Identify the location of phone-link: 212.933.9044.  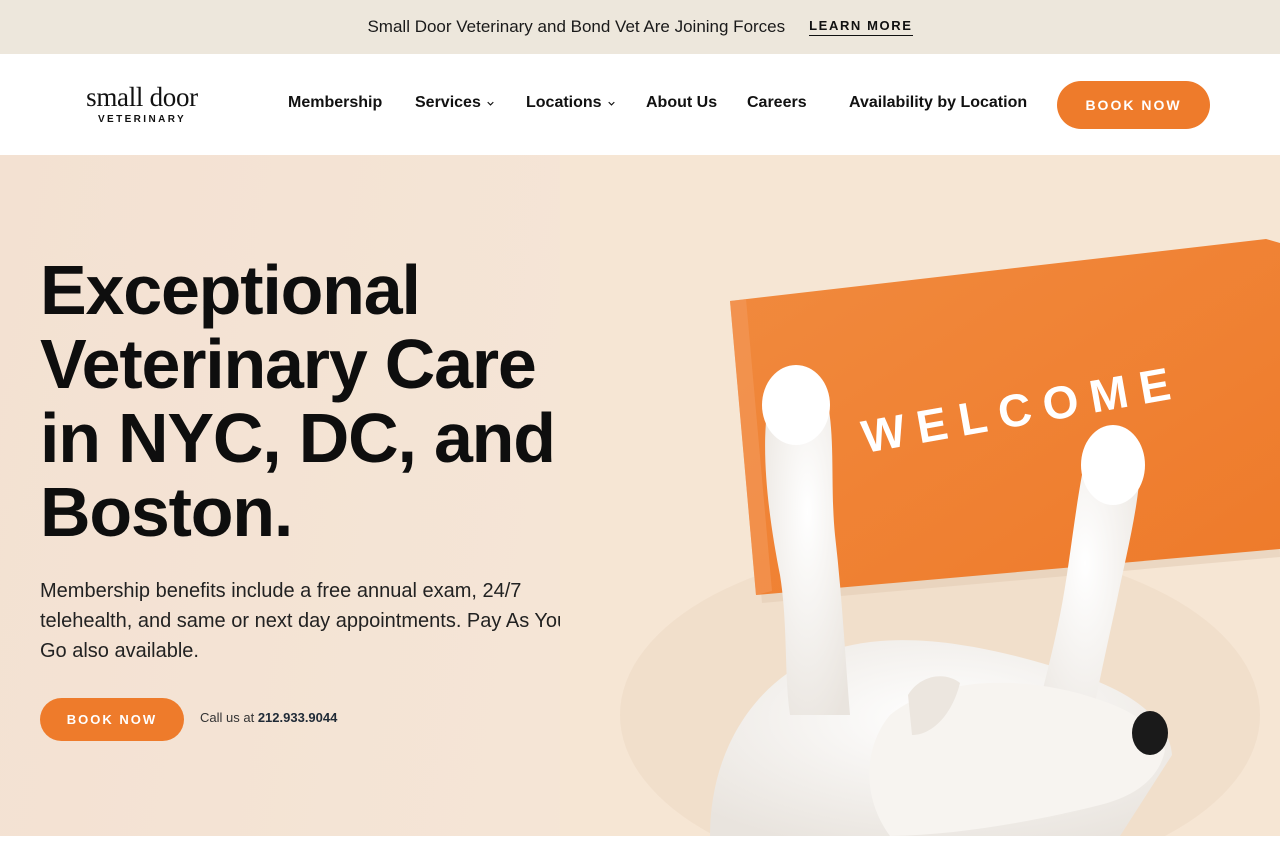
(298, 717).